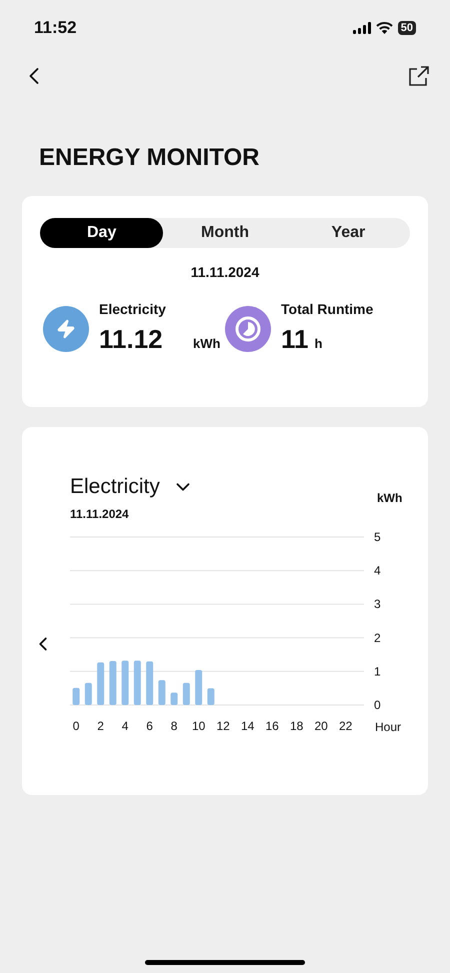 This screenshot has width=450, height=973. Describe the element at coordinates (55, 28) in the screenshot. I see `status-time: 11:52` at that location.